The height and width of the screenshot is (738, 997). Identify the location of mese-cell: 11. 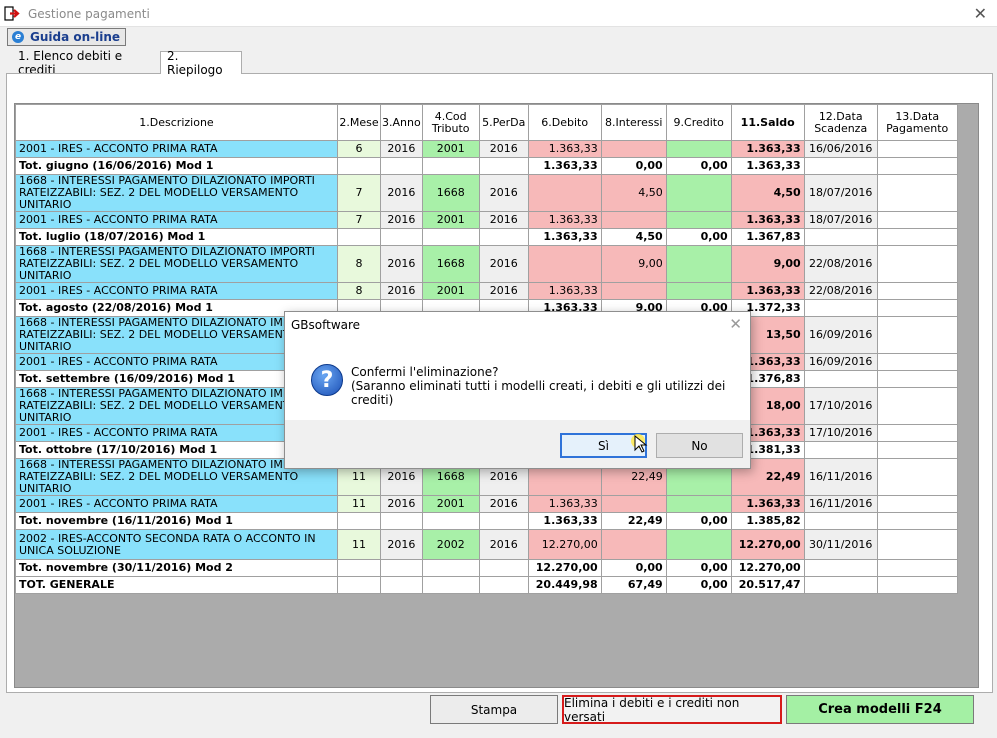
(359, 504).